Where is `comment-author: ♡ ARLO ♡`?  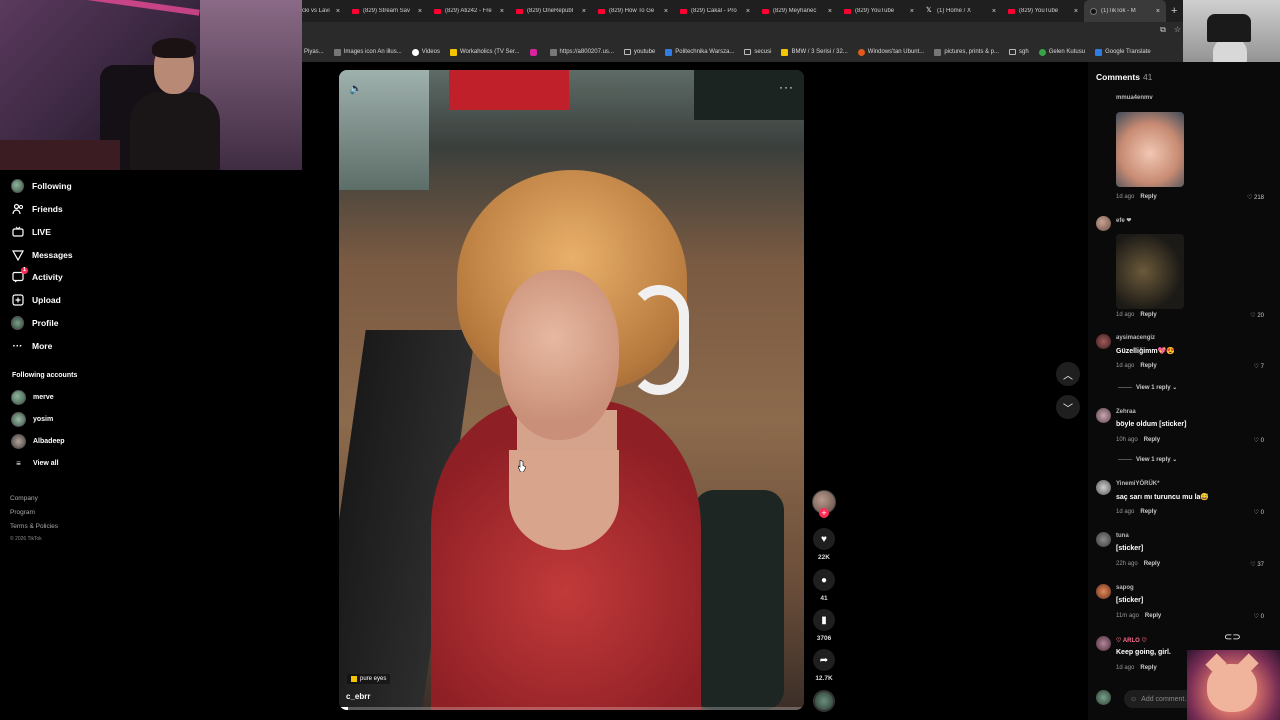
comment-author: ♡ ARLO ♡ is located at coordinates (1131, 640).